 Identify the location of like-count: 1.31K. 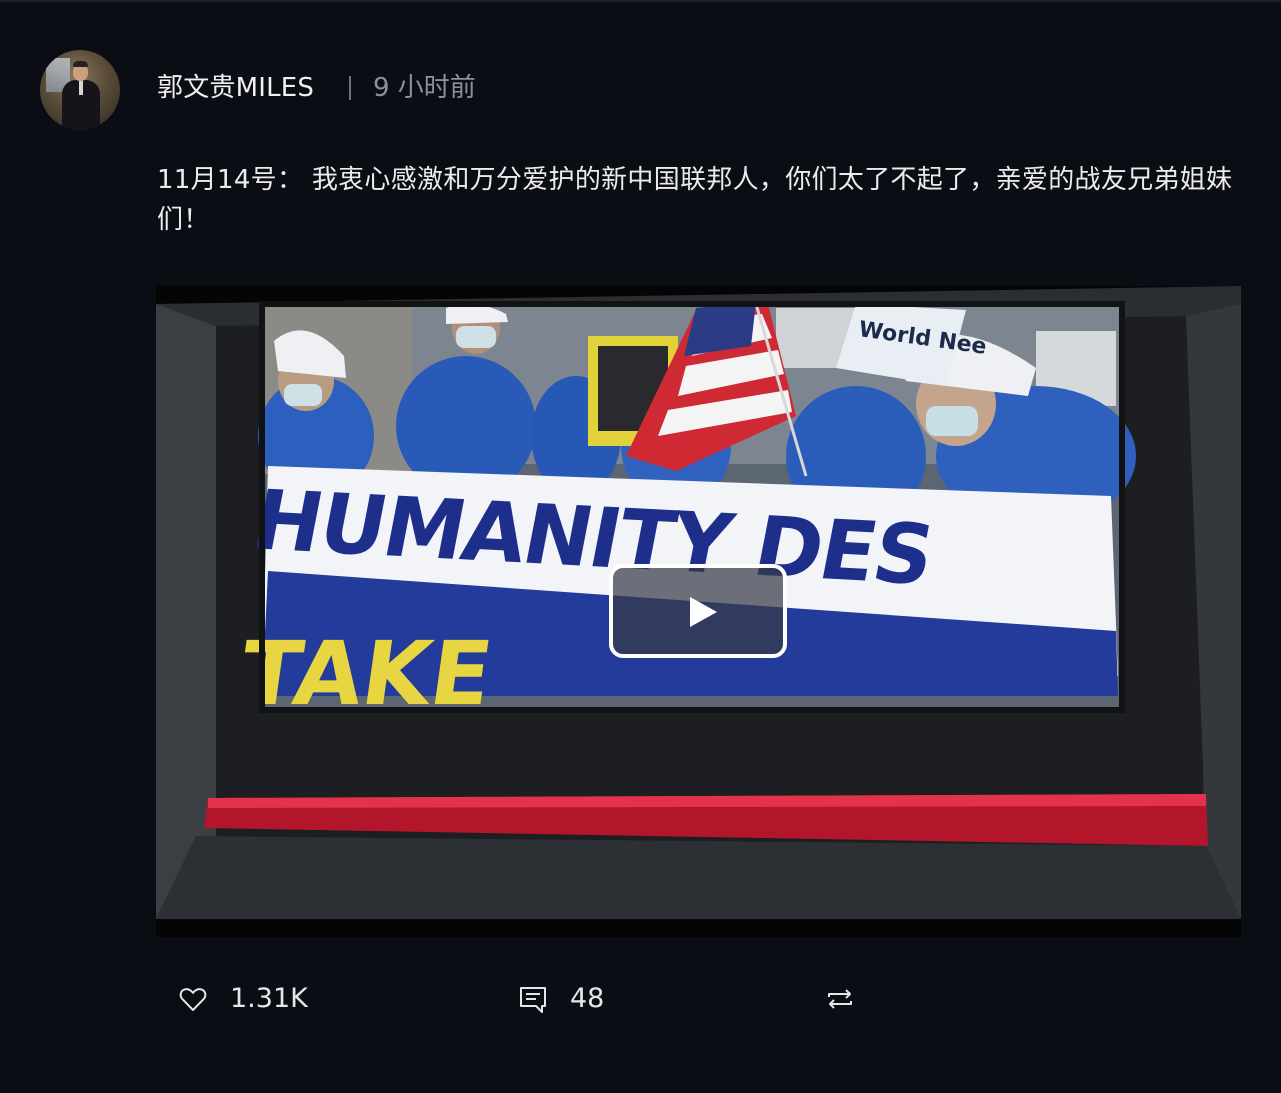
(269, 998).